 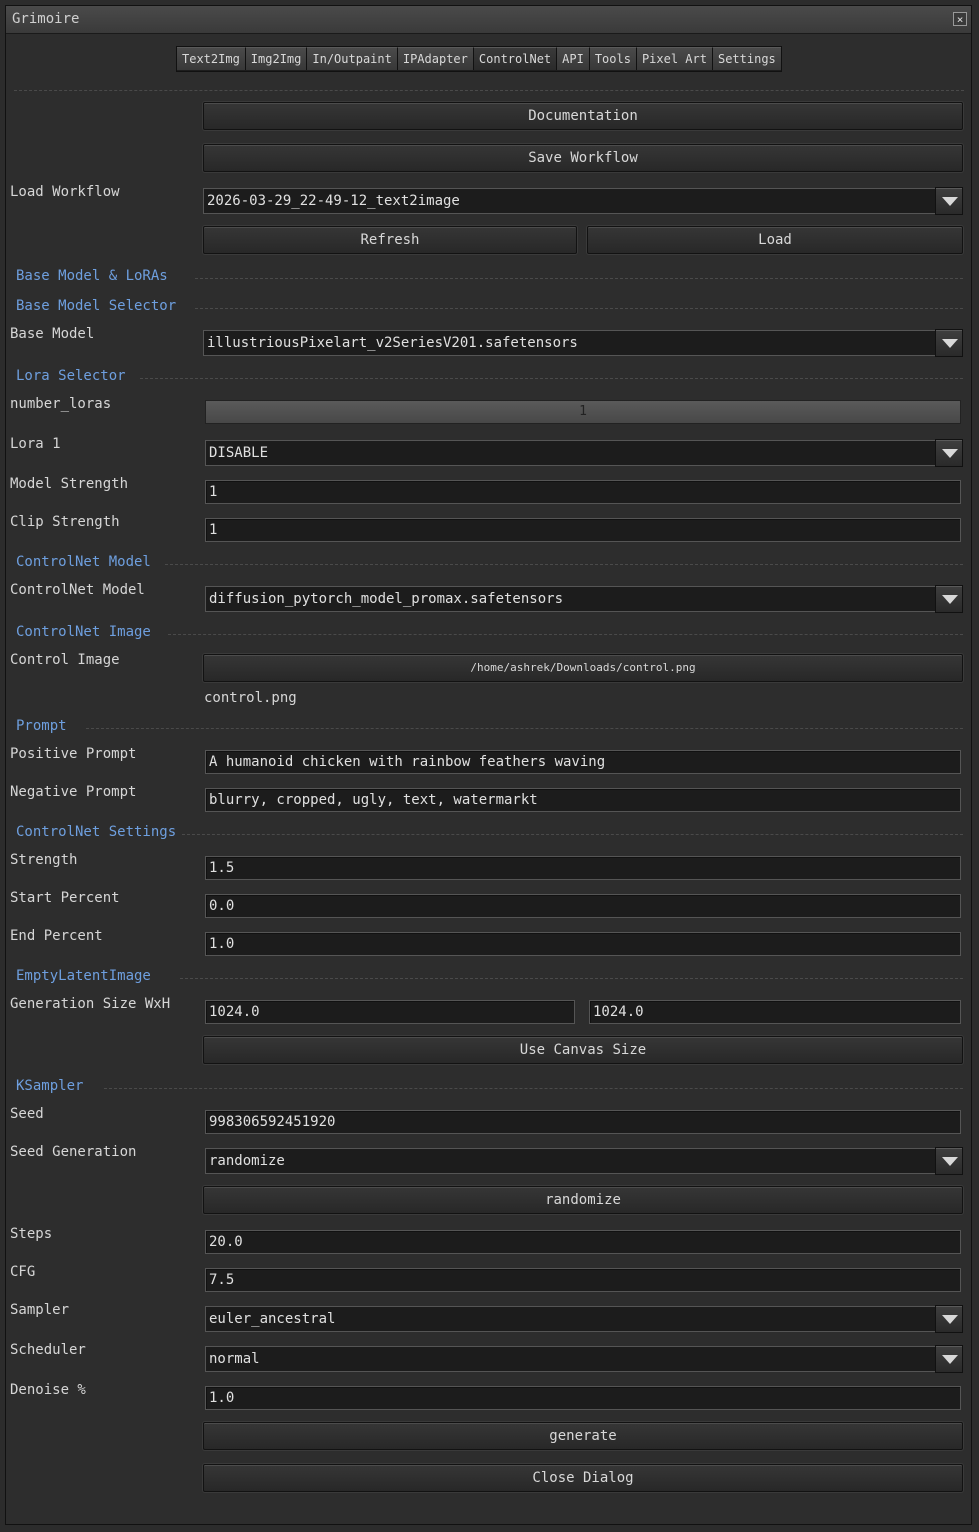 What do you see at coordinates (31, 1234) in the screenshot?
I see `steps-label: Steps` at bounding box center [31, 1234].